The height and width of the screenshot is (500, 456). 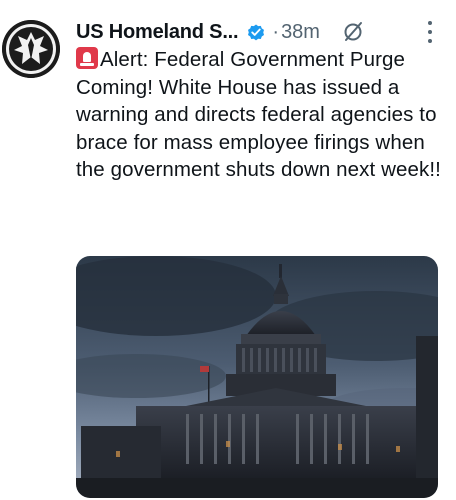 I want to click on police-siren-icon, so click(x=87, y=58).